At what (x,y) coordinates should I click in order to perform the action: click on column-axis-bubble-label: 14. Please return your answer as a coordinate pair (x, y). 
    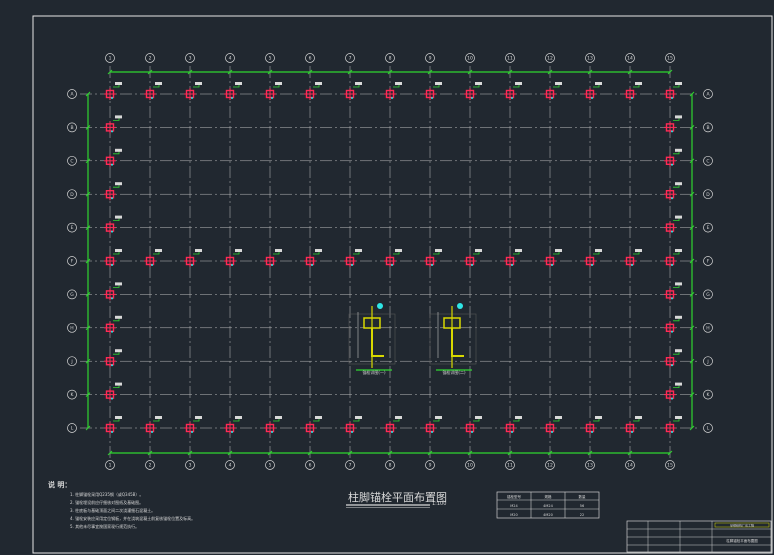
    Looking at the image, I should click on (630, 466).